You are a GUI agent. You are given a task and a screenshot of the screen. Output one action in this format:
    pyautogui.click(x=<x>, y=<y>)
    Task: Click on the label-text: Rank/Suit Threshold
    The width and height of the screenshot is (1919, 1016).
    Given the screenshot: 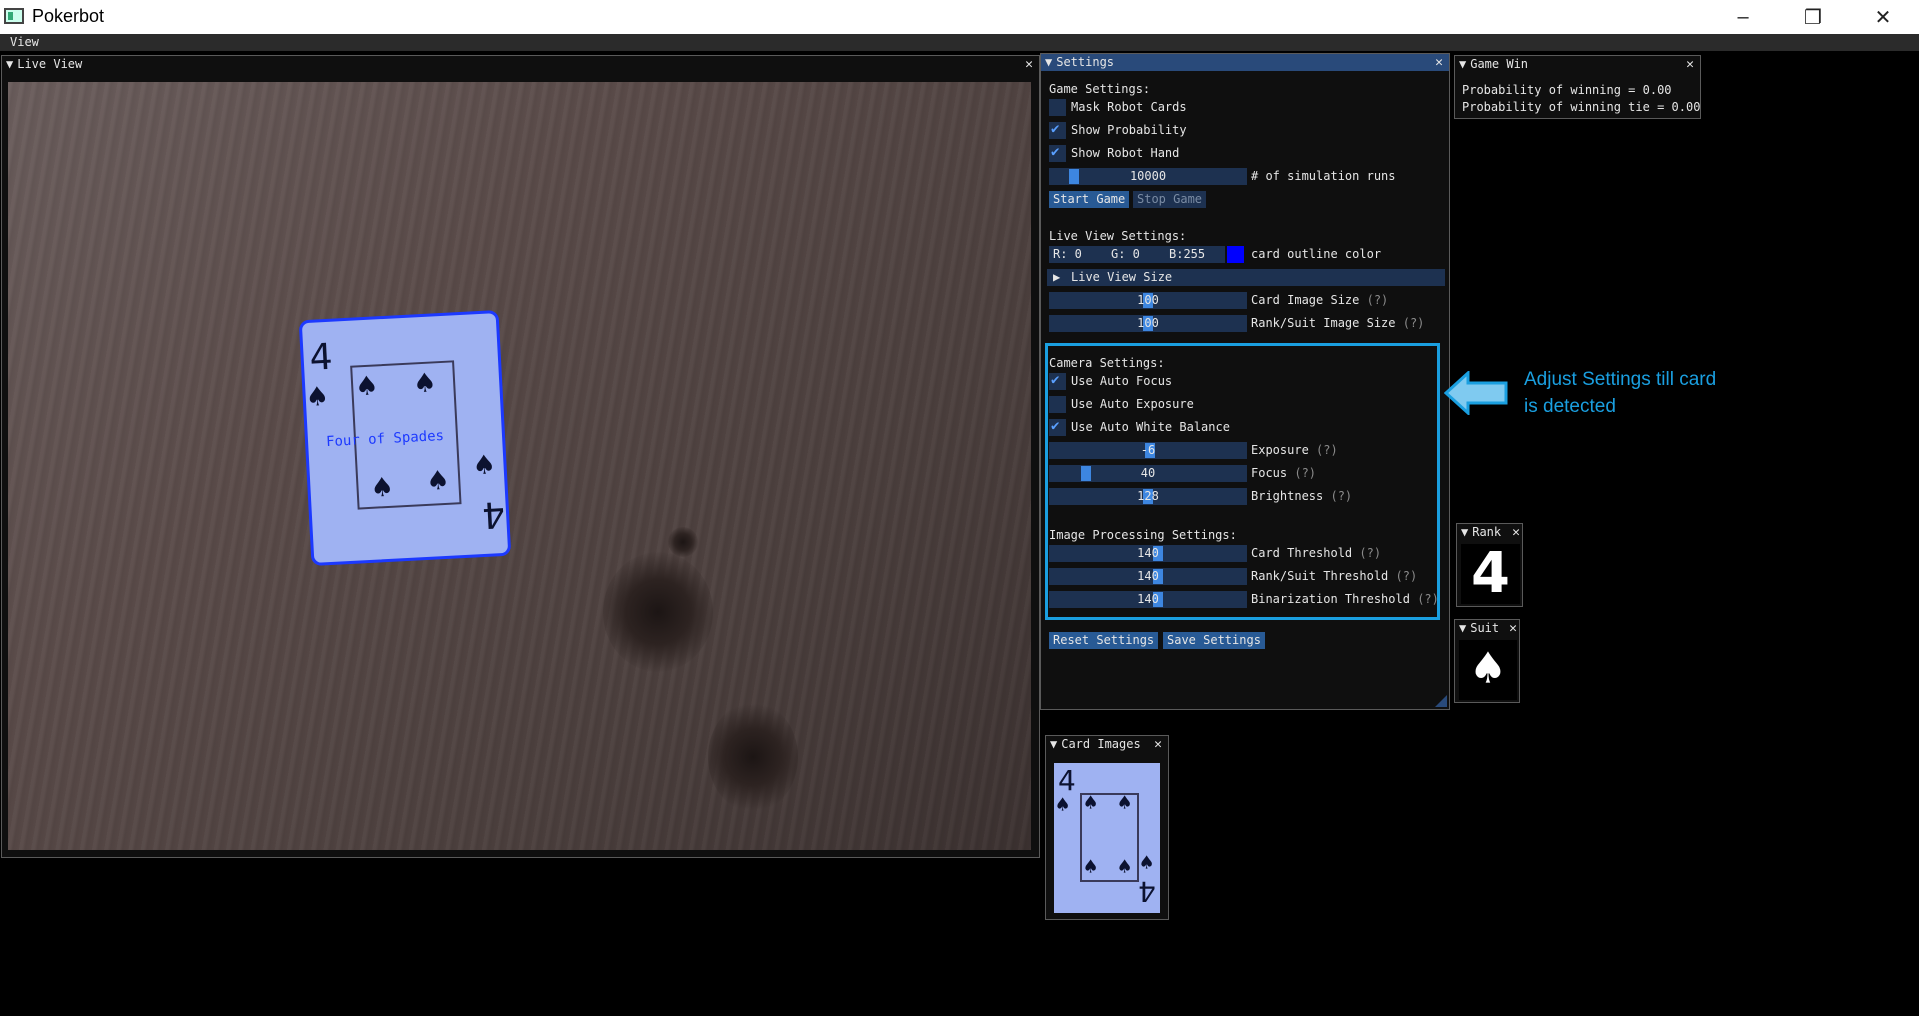 What is the action you would take?
    pyautogui.click(x=1320, y=576)
    